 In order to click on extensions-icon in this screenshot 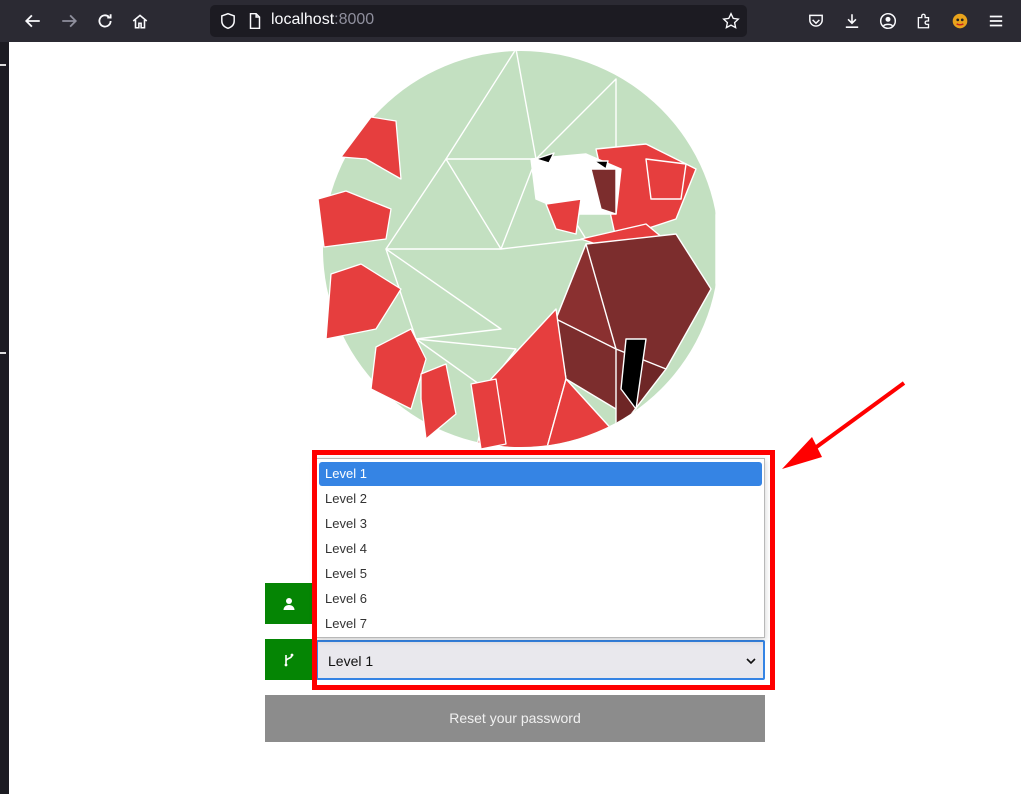, I will do `click(924, 21)`.